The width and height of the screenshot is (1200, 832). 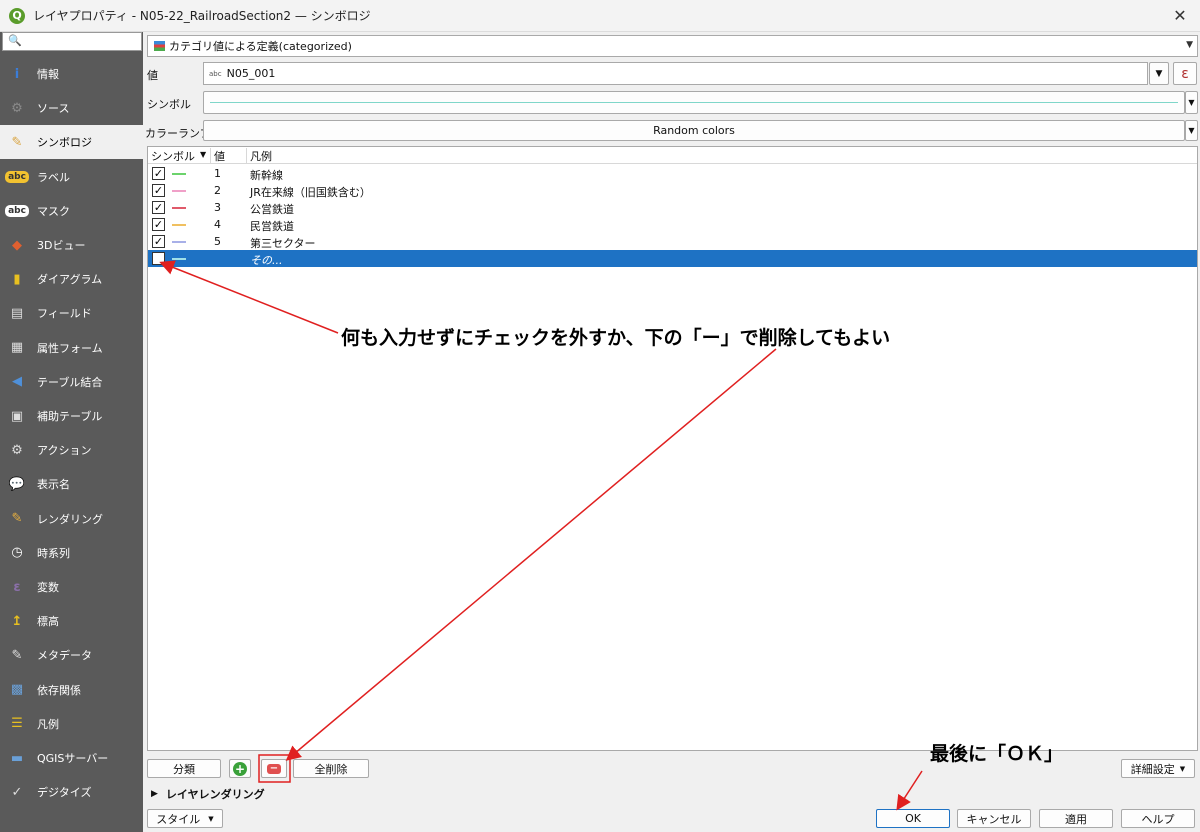 I want to click on annotation-arrow-to-checkbox, so click(x=249, y=297).